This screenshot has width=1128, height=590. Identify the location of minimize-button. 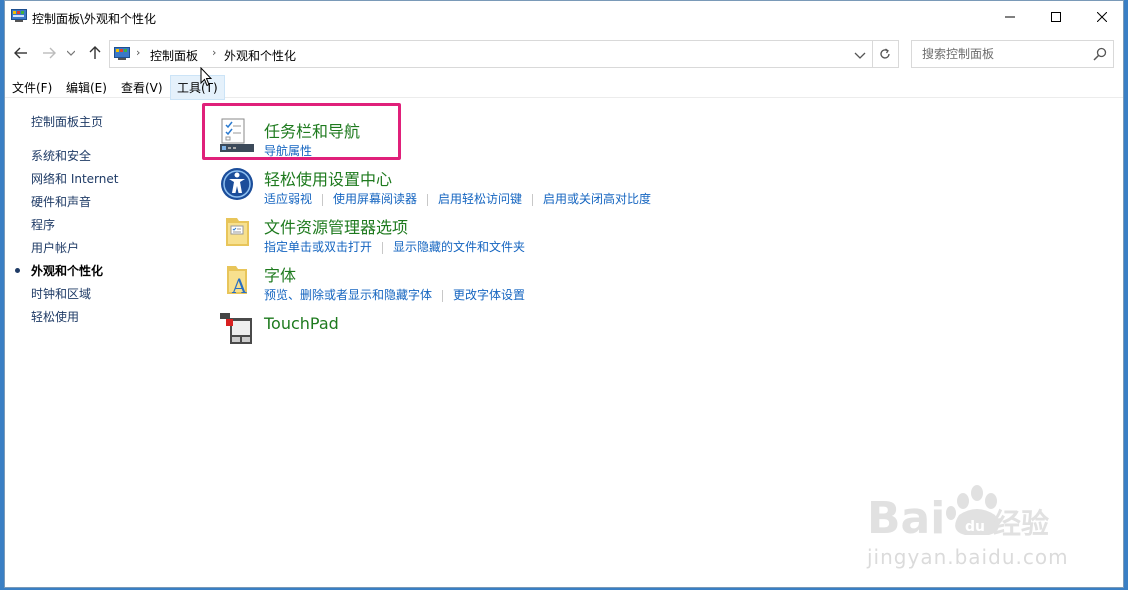
(1010, 17).